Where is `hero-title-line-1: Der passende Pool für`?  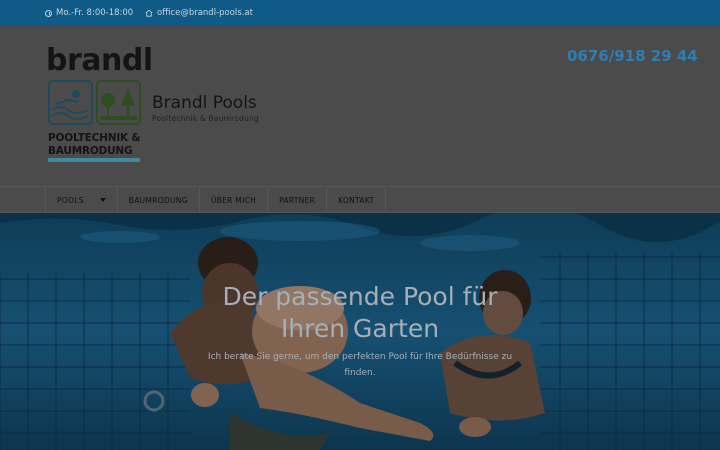
hero-title-line-1: Der passende Pool für is located at coordinates (360, 296).